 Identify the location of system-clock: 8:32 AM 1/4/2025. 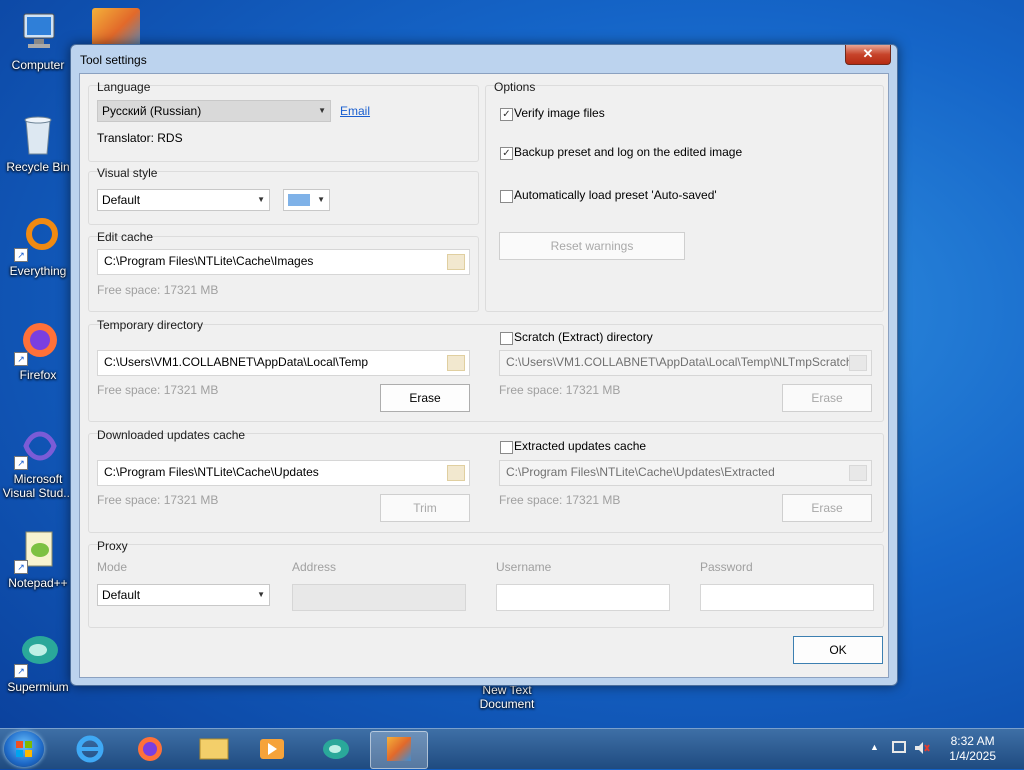
(972, 749).